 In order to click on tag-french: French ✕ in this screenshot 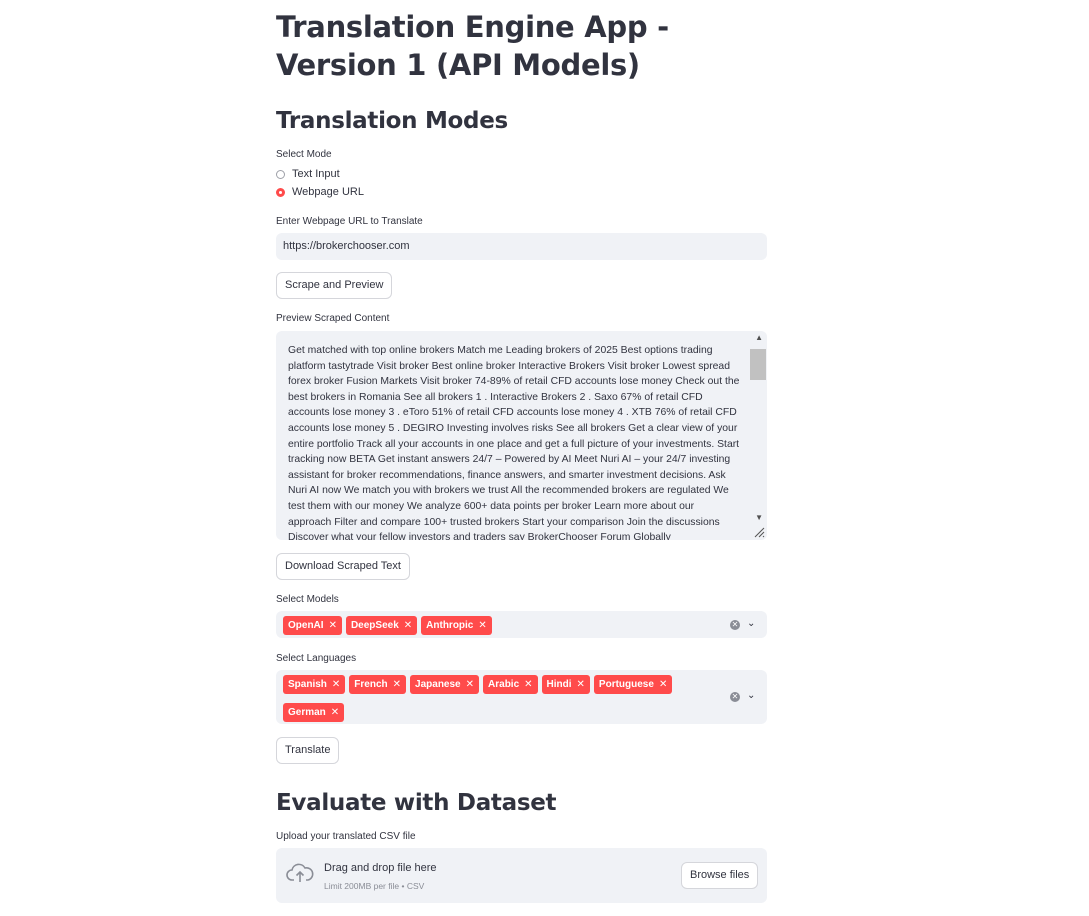, I will do `click(378, 684)`.